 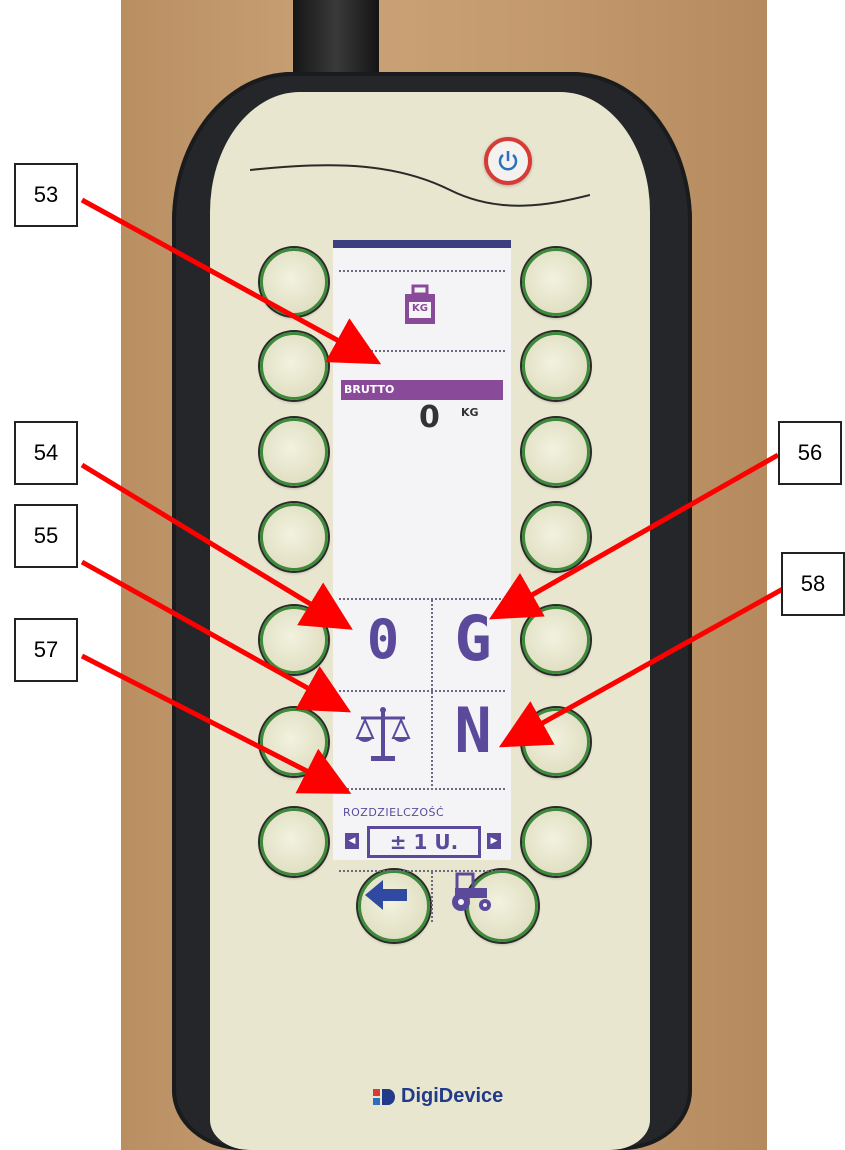 What do you see at coordinates (46, 195) in the screenshot?
I see `callout-label: 53` at bounding box center [46, 195].